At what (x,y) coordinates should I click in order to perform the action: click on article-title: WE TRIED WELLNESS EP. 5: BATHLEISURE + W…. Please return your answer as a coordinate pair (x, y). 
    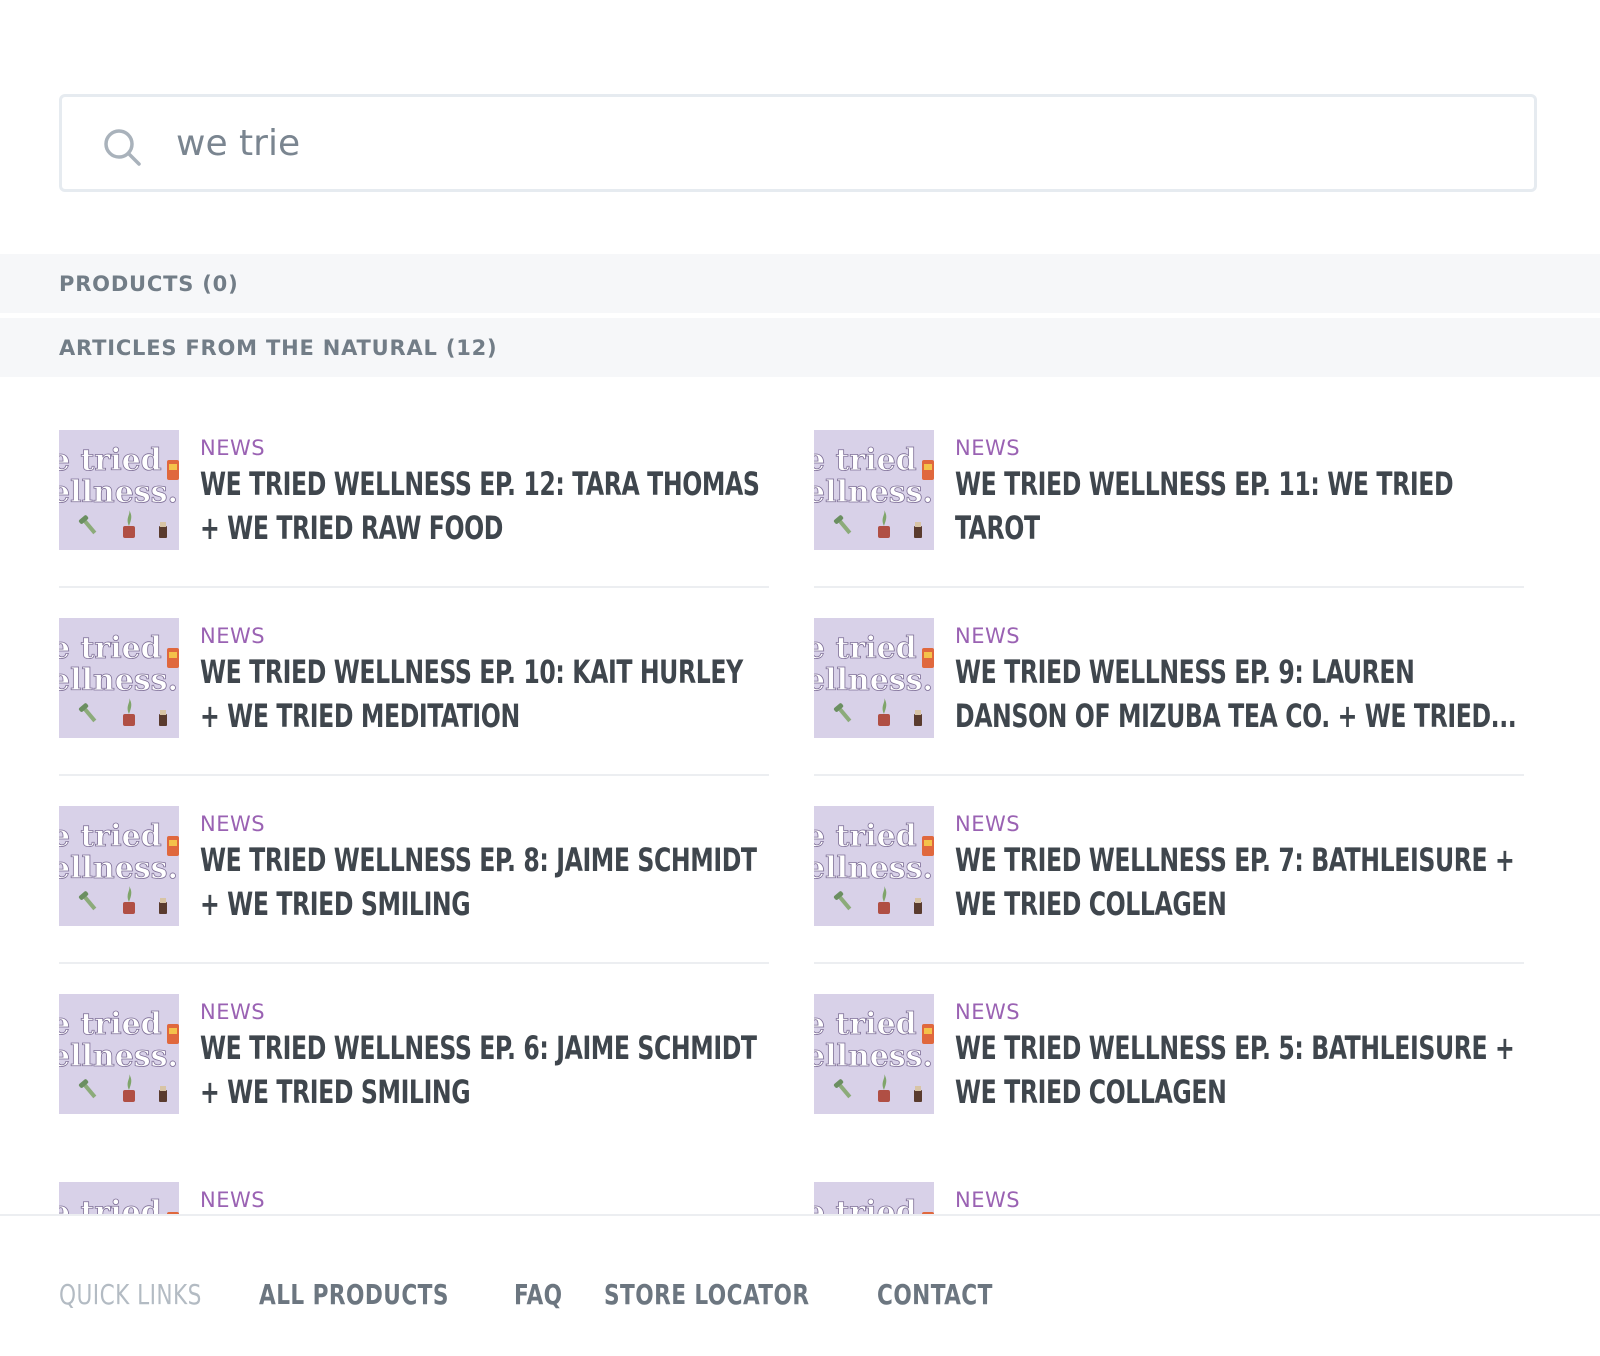
    Looking at the image, I should click on (1239, 1070).